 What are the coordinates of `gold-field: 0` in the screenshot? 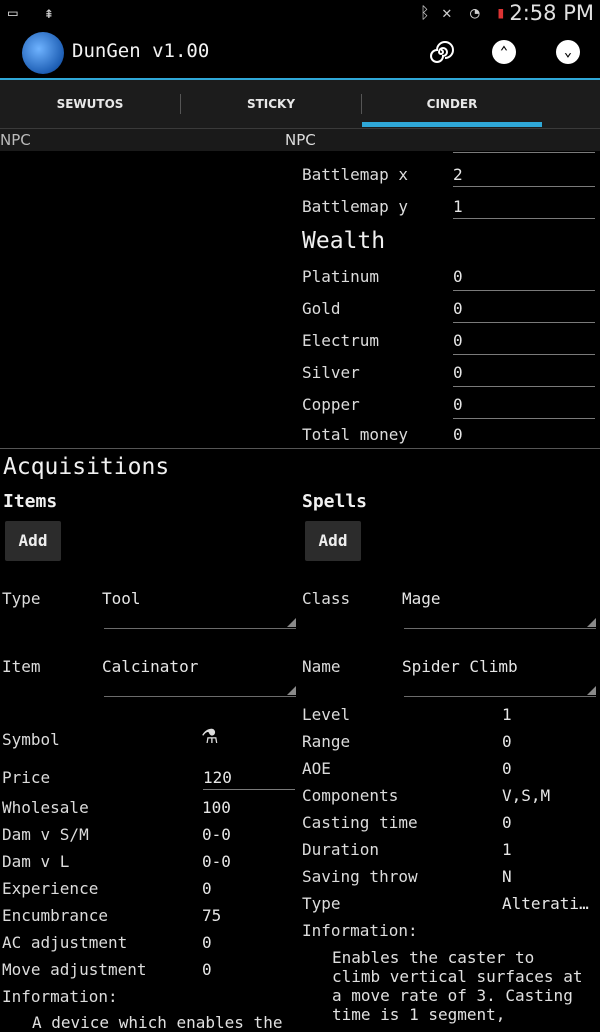 It's located at (458, 308).